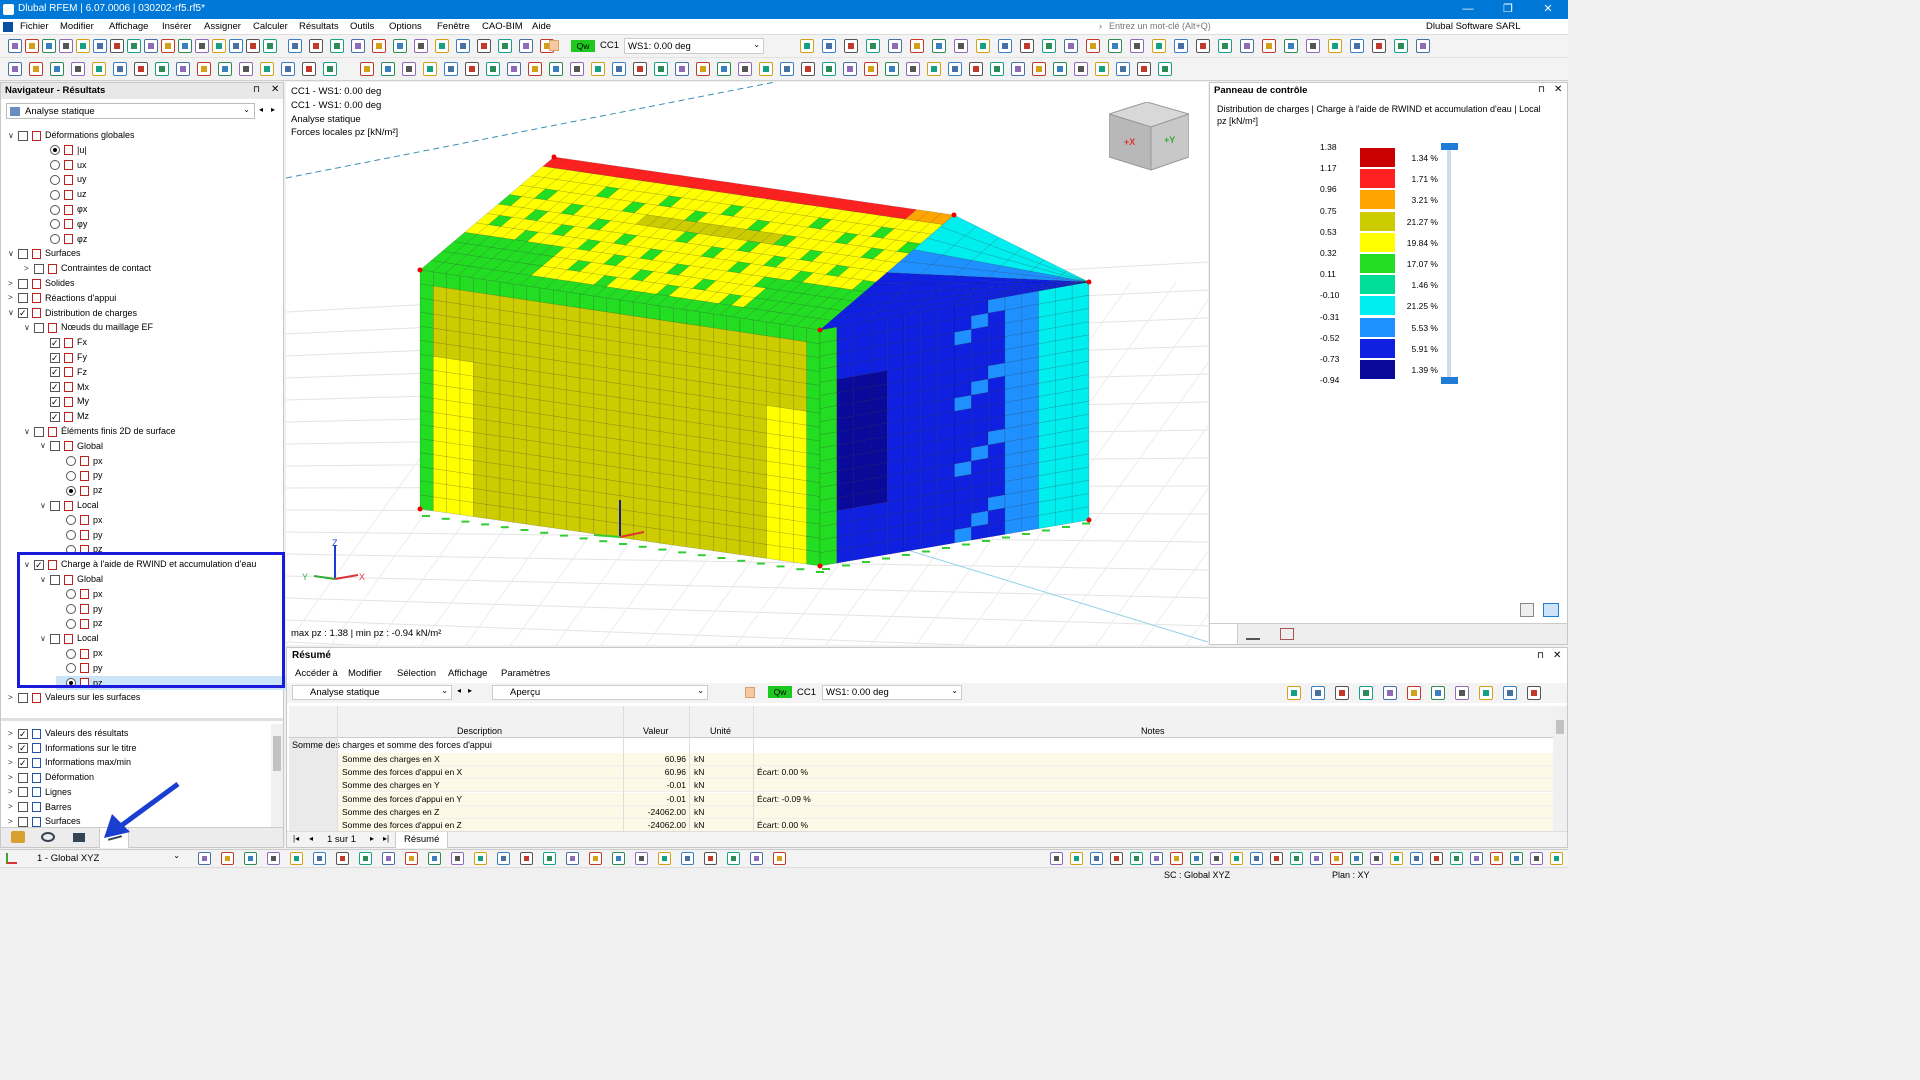 This screenshot has width=1920, height=1080. Describe the element at coordinates (1560, 768) in the screenshot. I see `table-scrollbar` at that location.